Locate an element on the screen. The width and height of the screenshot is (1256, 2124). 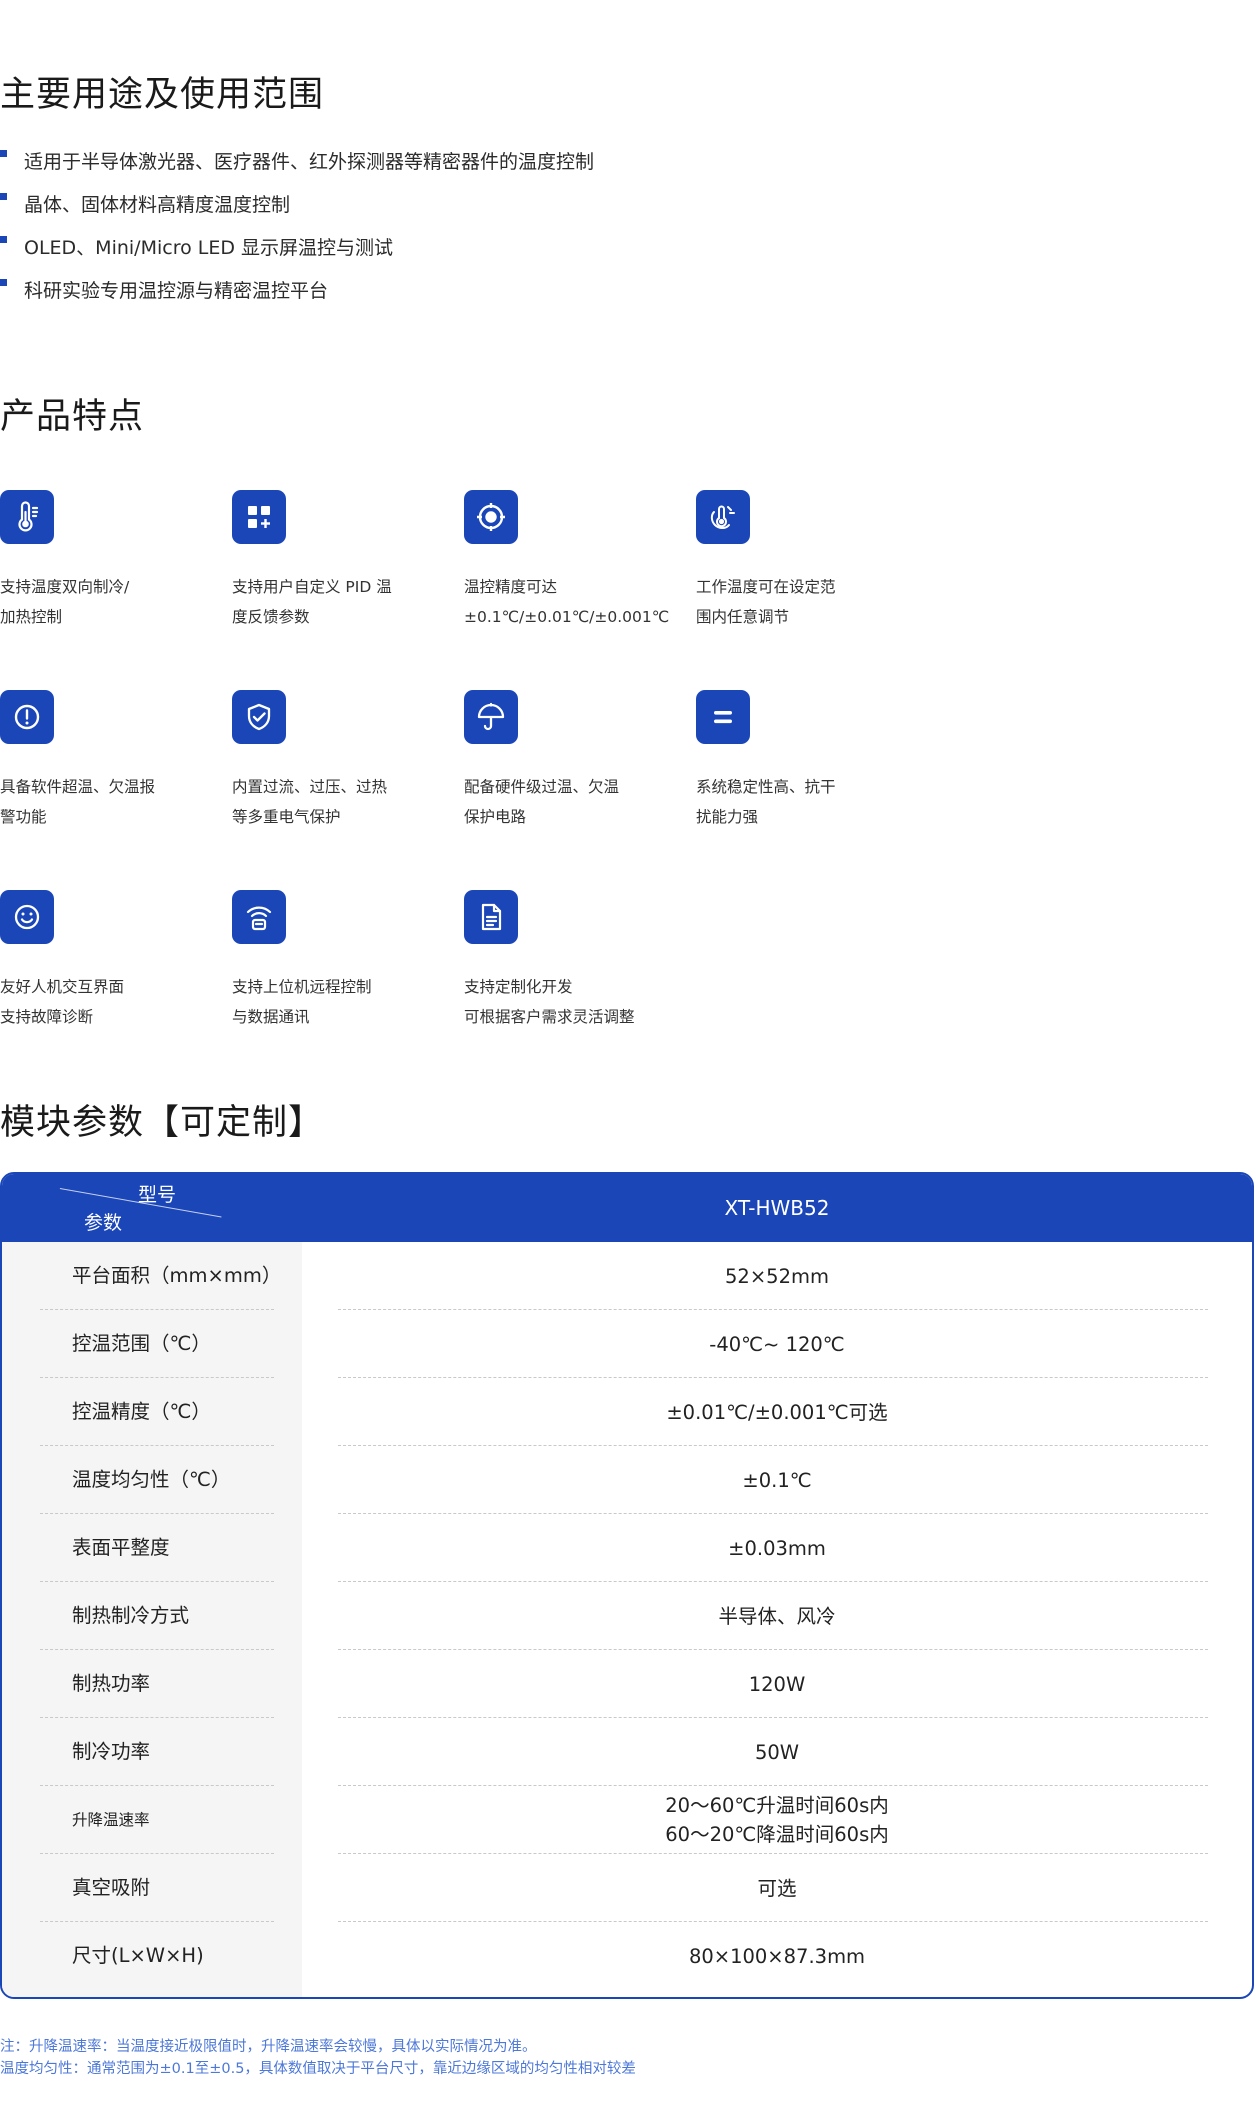
row-value-line: 120W is located at coordinates (777, 1684).